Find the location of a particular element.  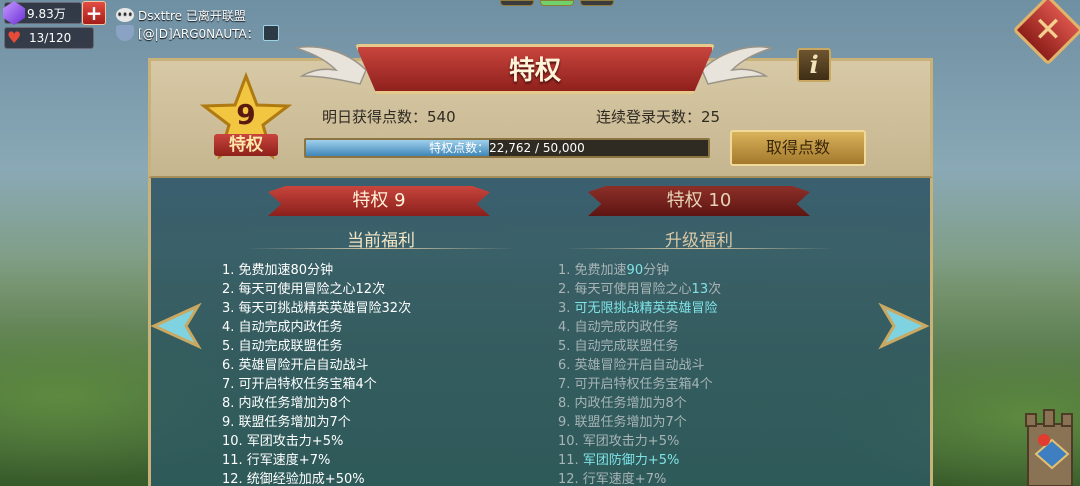

vip-level: 9 is located at coordinates (246, 114).